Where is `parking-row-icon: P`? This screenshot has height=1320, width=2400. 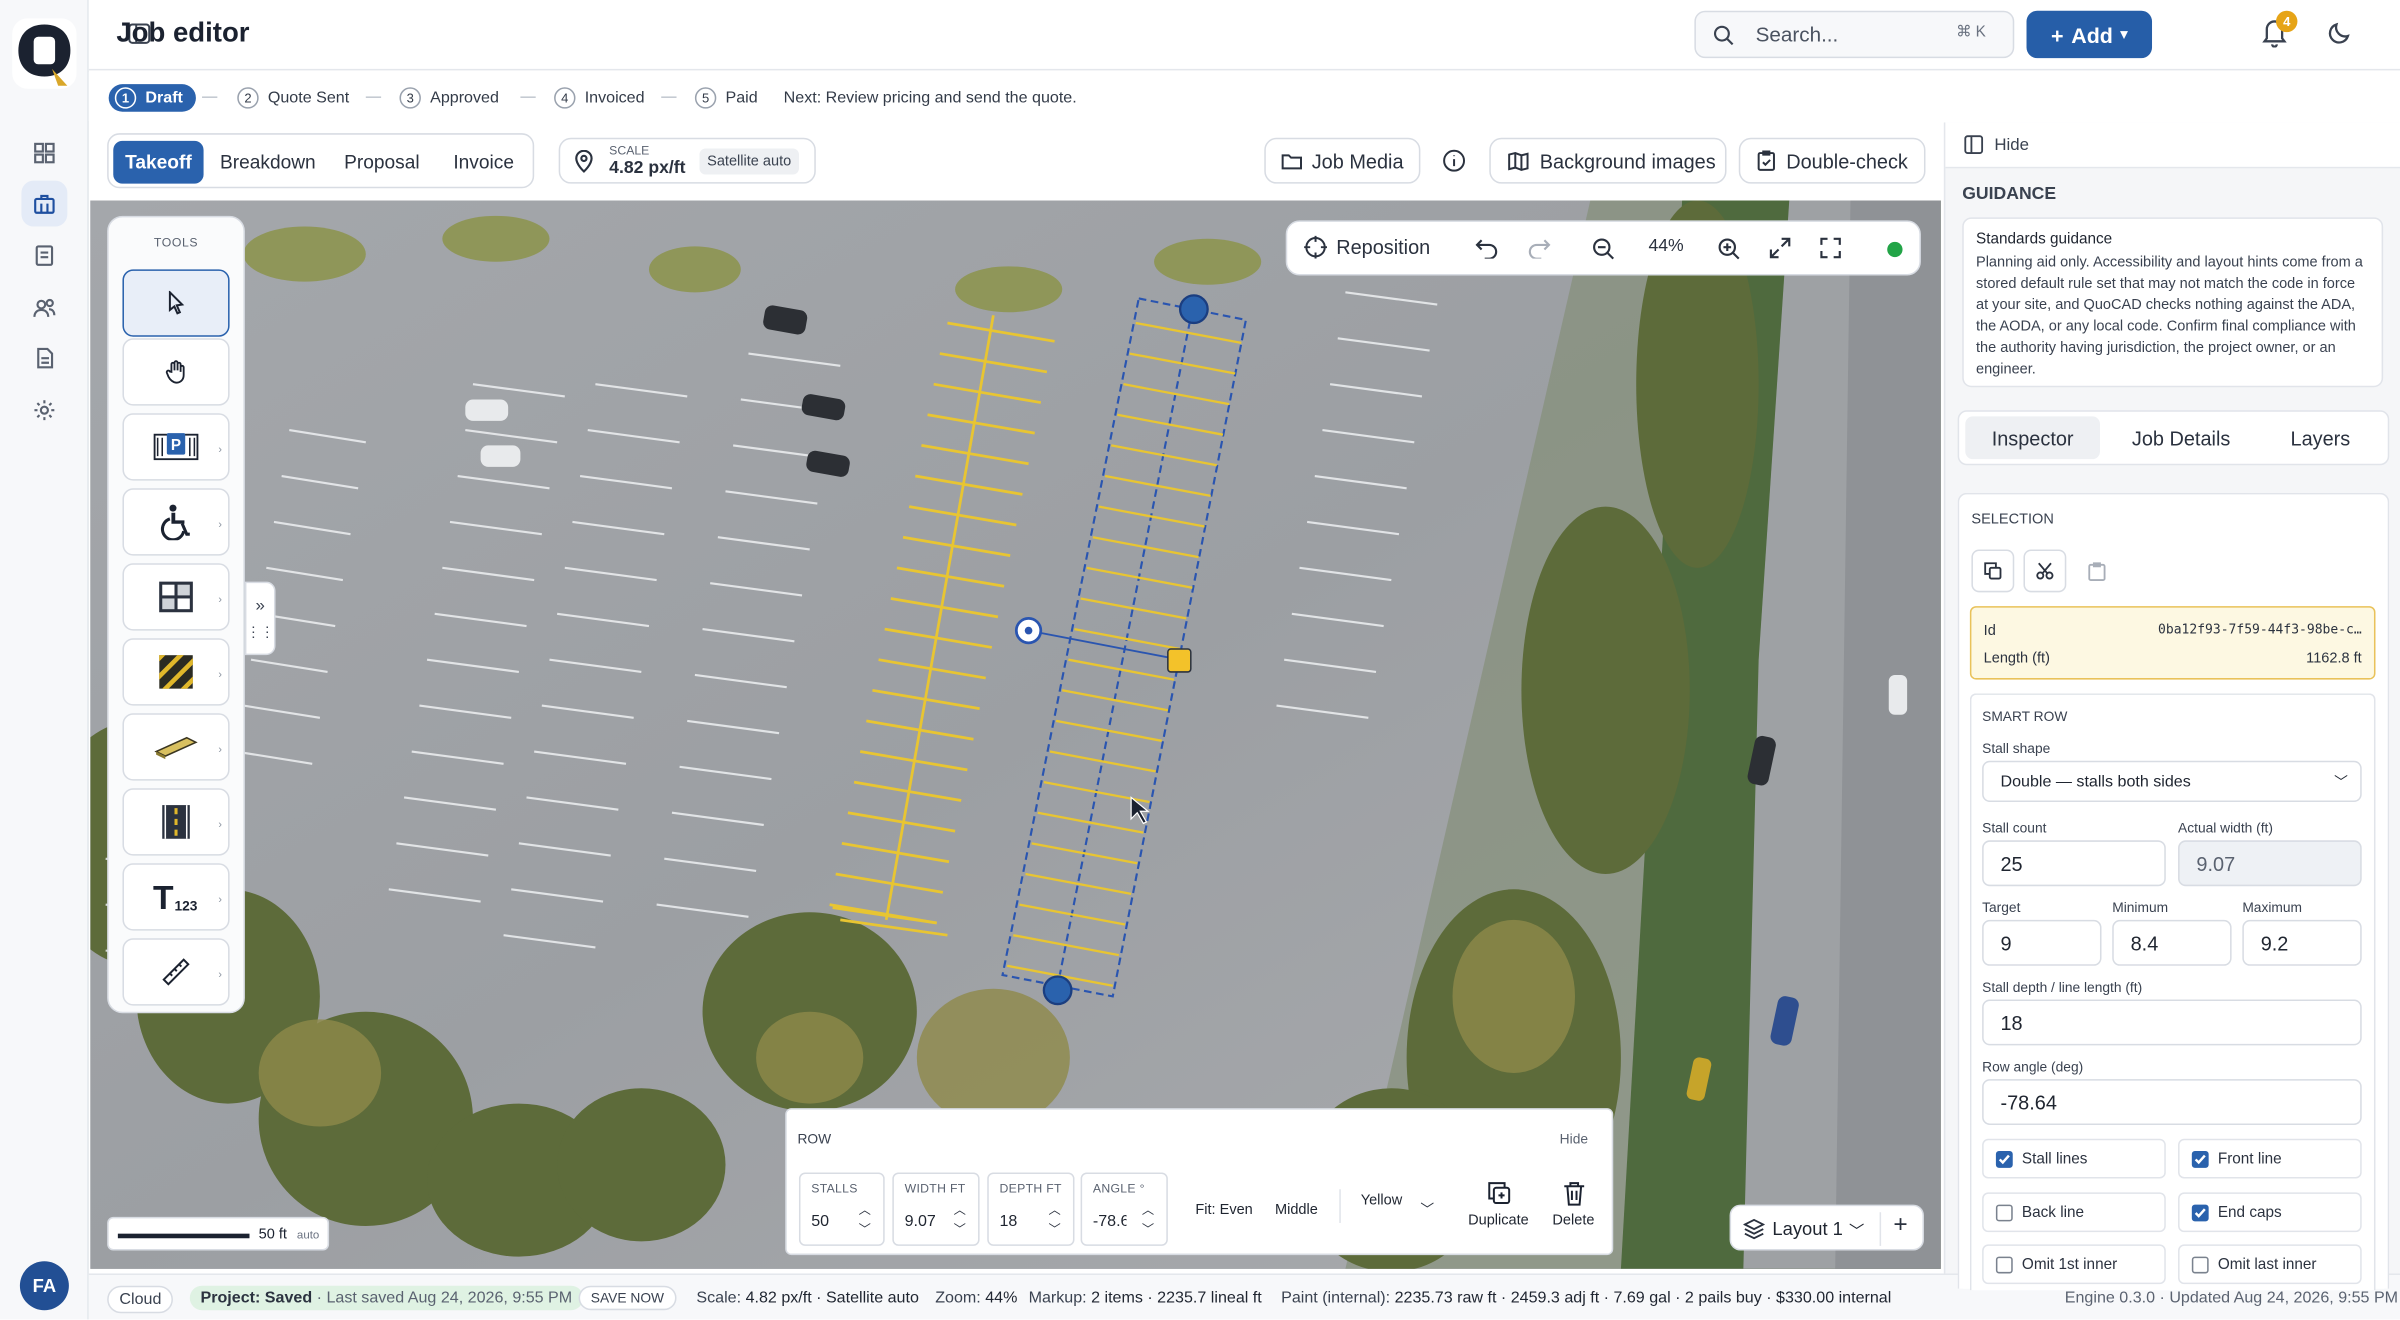 parking-row-icon: P is located at coordinates (176, 447).